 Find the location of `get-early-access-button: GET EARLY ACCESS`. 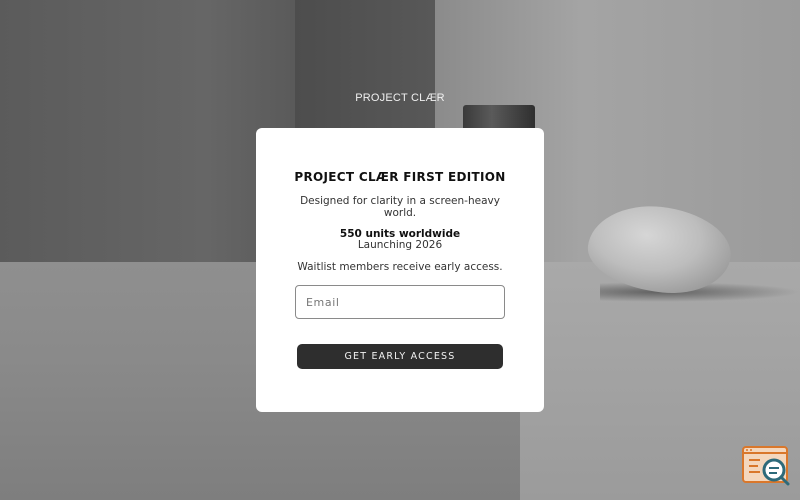

get-early-access-button: GET EARLY ACCESS is located at coordinates (400, 356).